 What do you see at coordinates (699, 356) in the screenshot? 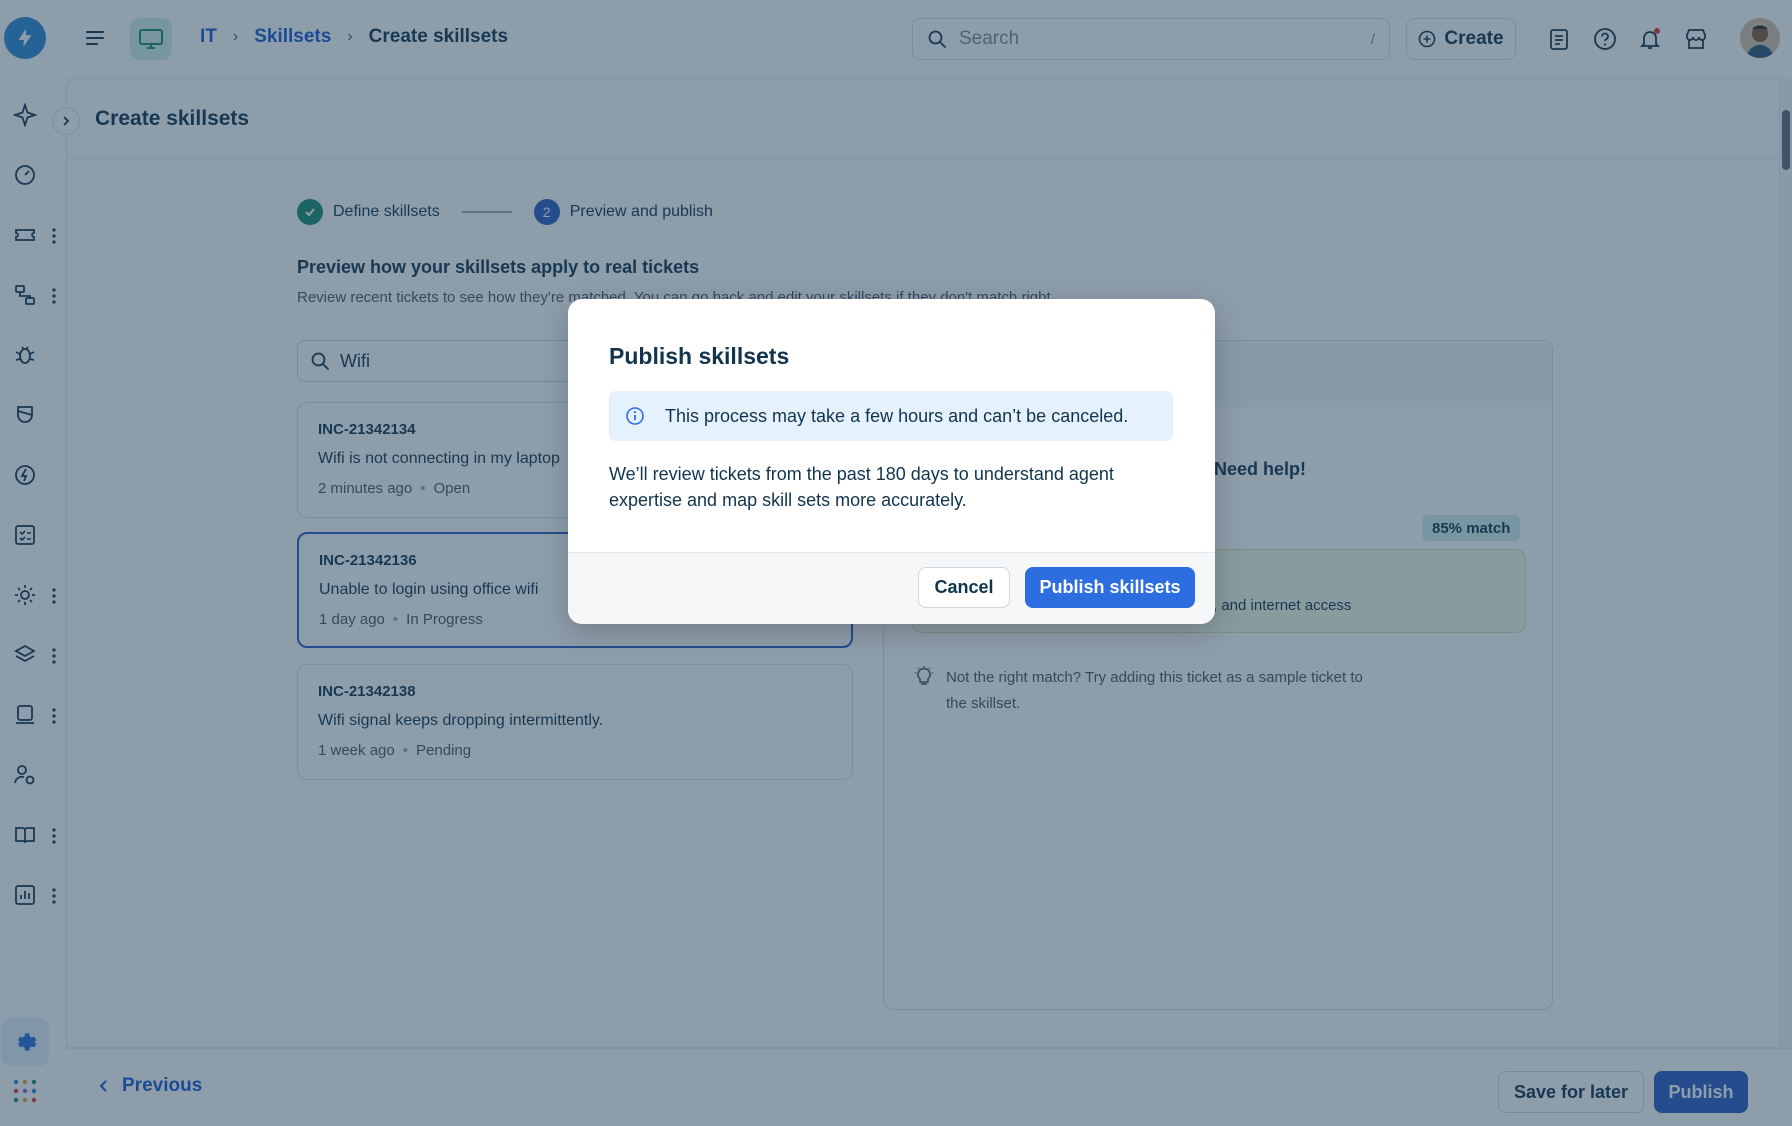
I see `modal-title: Publish skillsets` at bounding box center [699, 356].